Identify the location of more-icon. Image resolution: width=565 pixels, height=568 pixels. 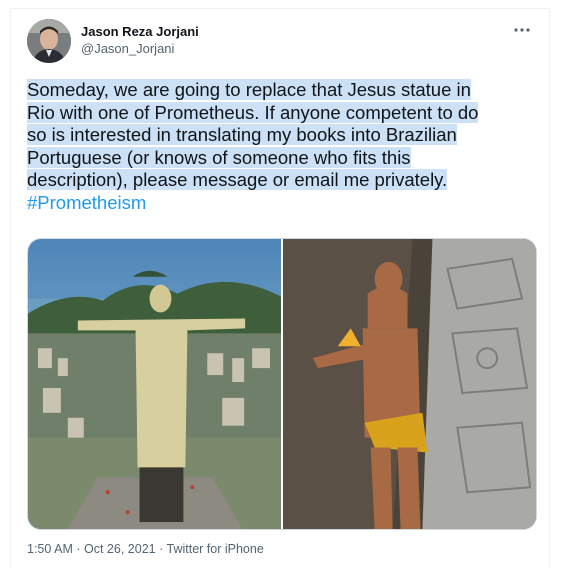
(522, 30).